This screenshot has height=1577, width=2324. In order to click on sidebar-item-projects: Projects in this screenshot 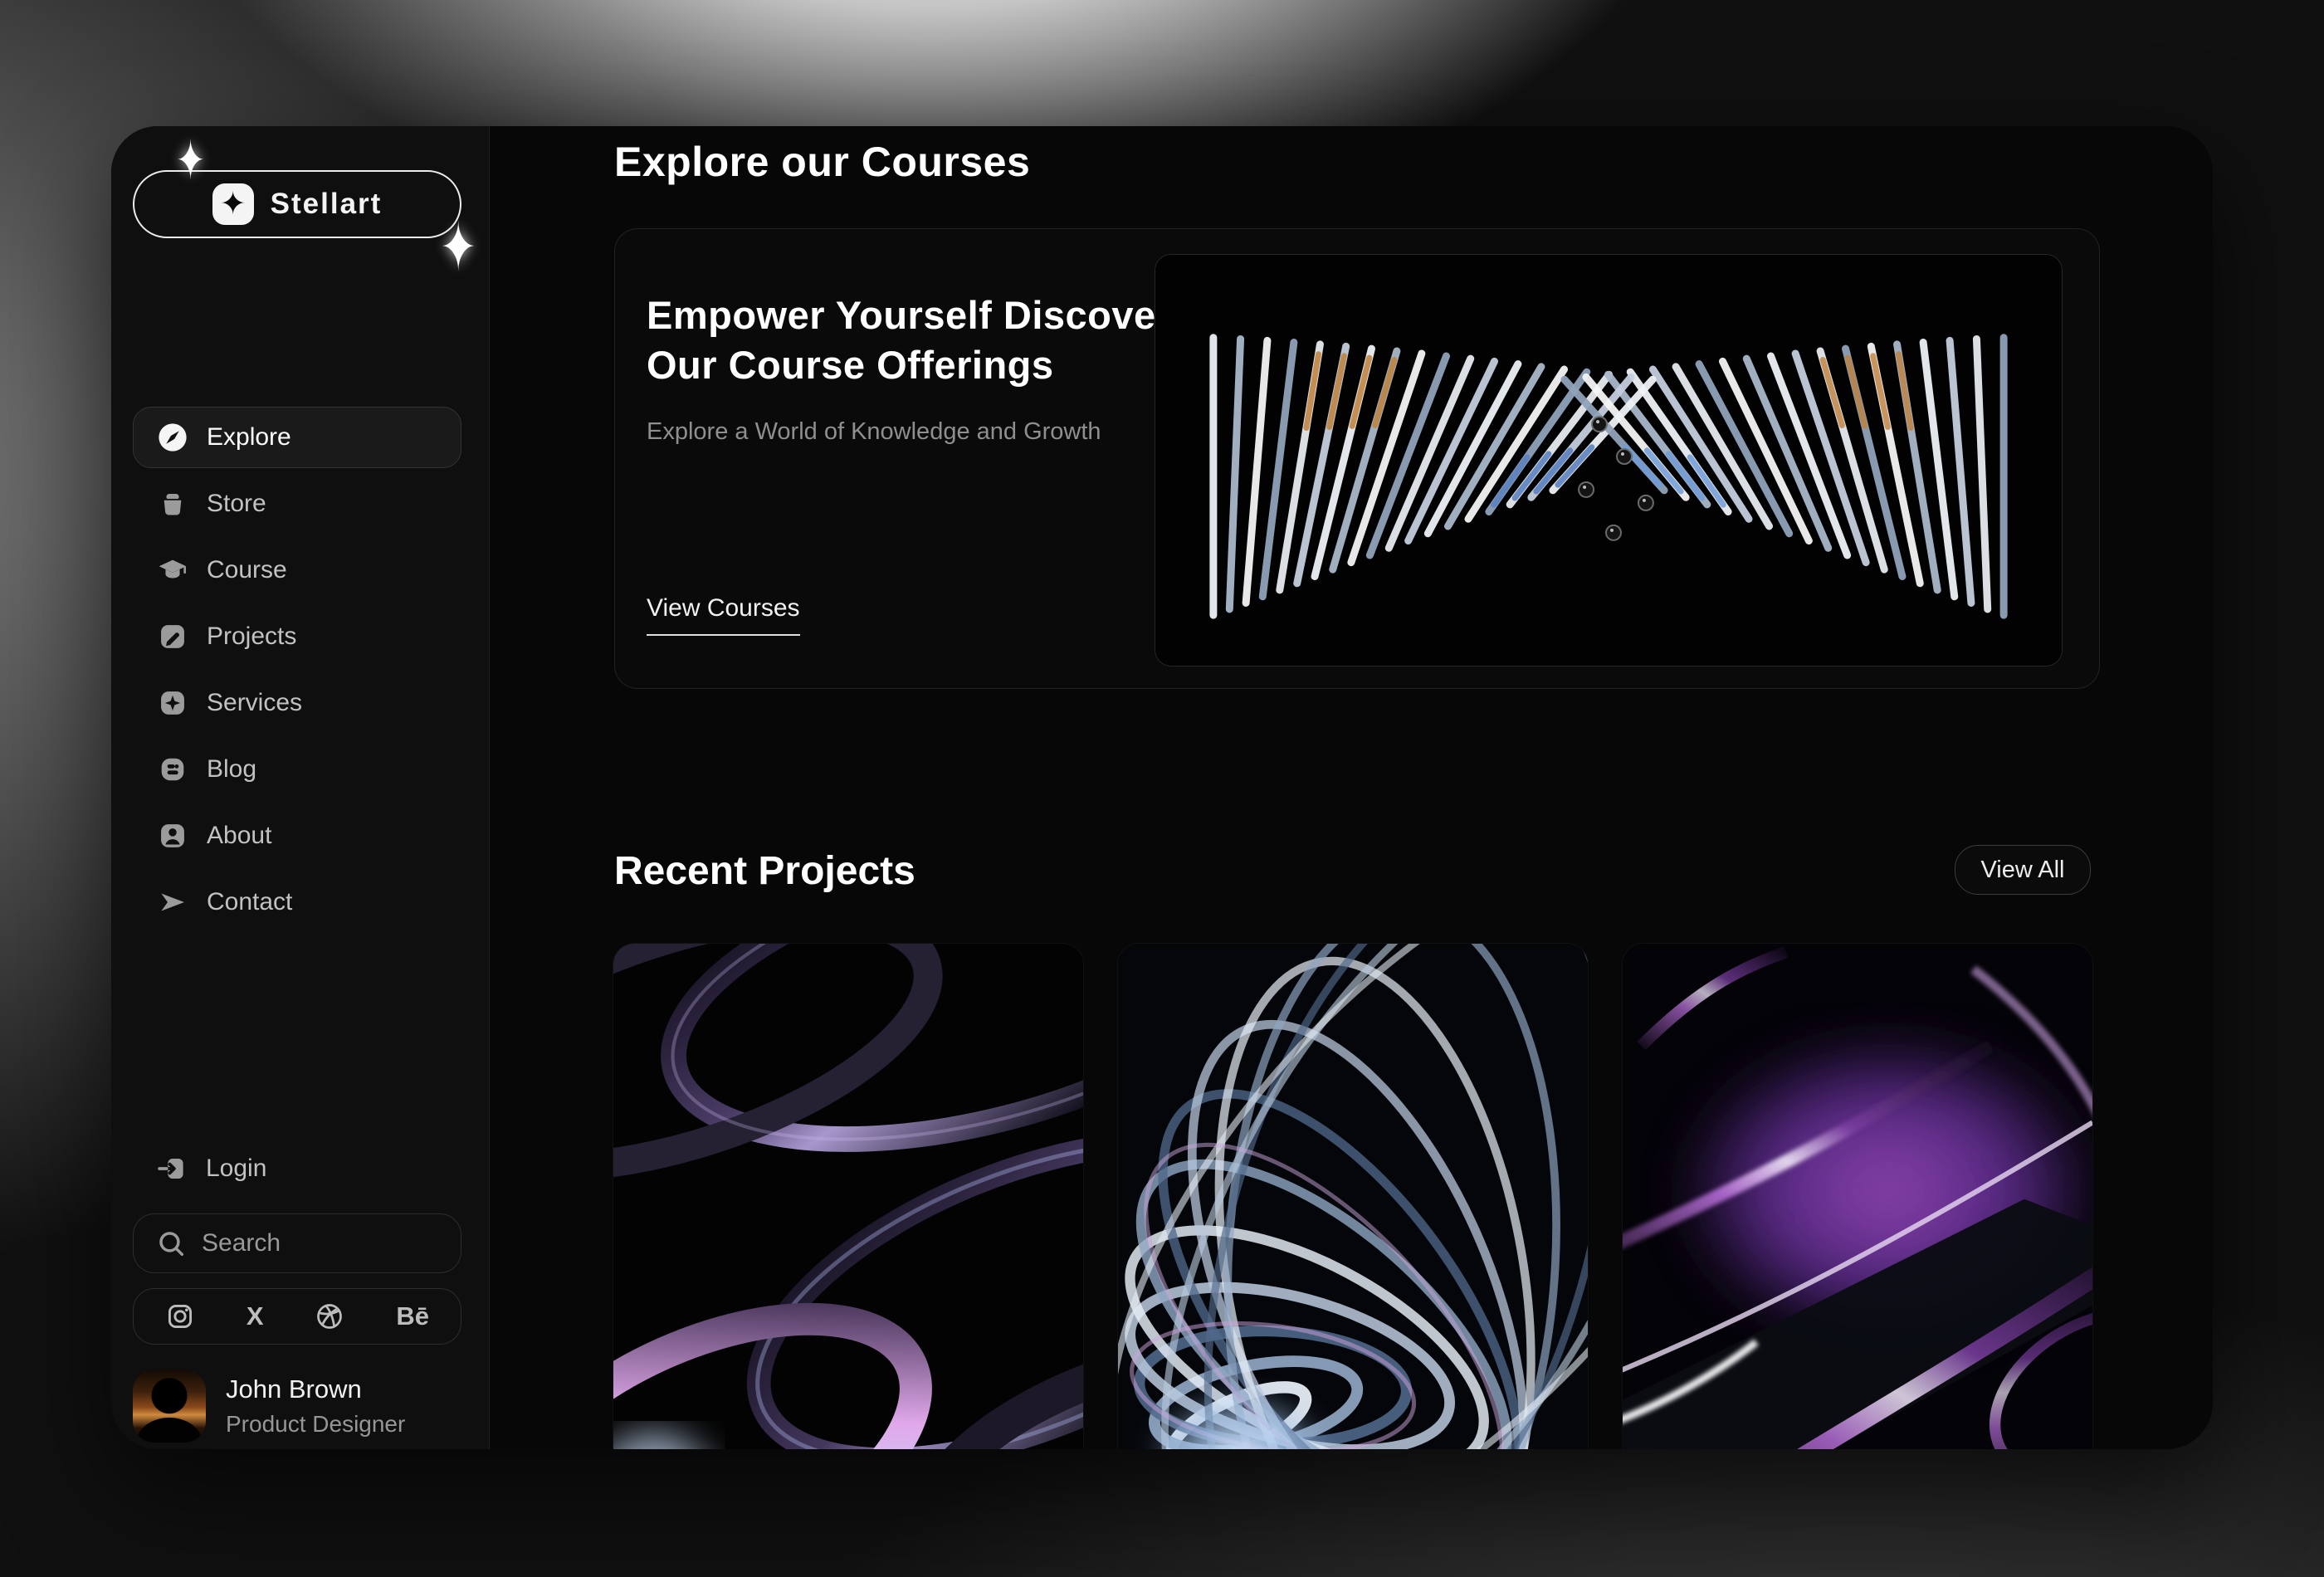, I will do `click(297, 636)`.